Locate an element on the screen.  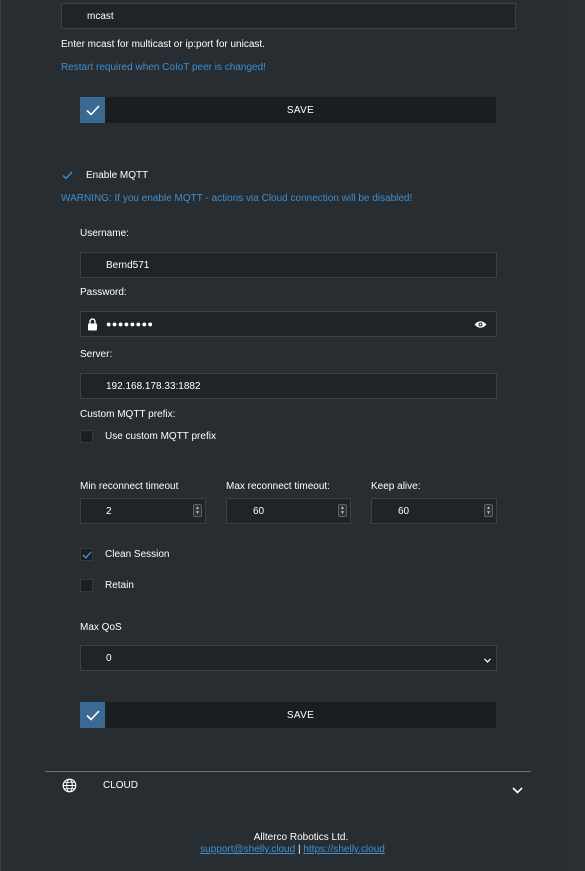
username-label: Username: is located at coordinates (104, 233).